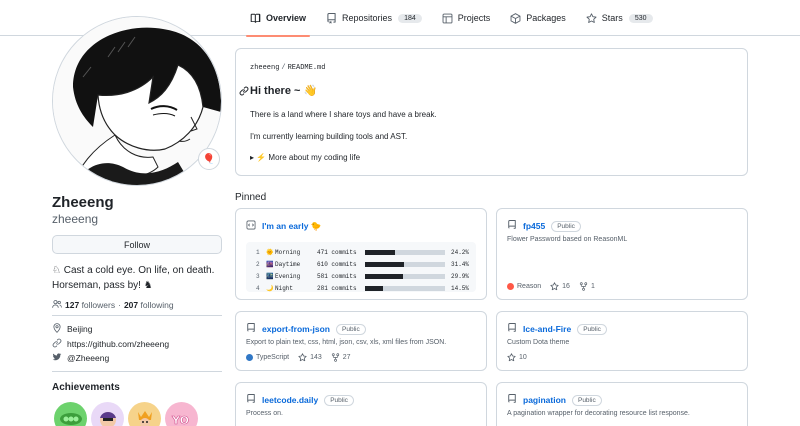 Image resolution: width=800 pixels, height=426 pixels. What do you see at coordinates (612, 18) in the screenshot?
I see `tab-label: Stars` at bounding box center [612, 18].